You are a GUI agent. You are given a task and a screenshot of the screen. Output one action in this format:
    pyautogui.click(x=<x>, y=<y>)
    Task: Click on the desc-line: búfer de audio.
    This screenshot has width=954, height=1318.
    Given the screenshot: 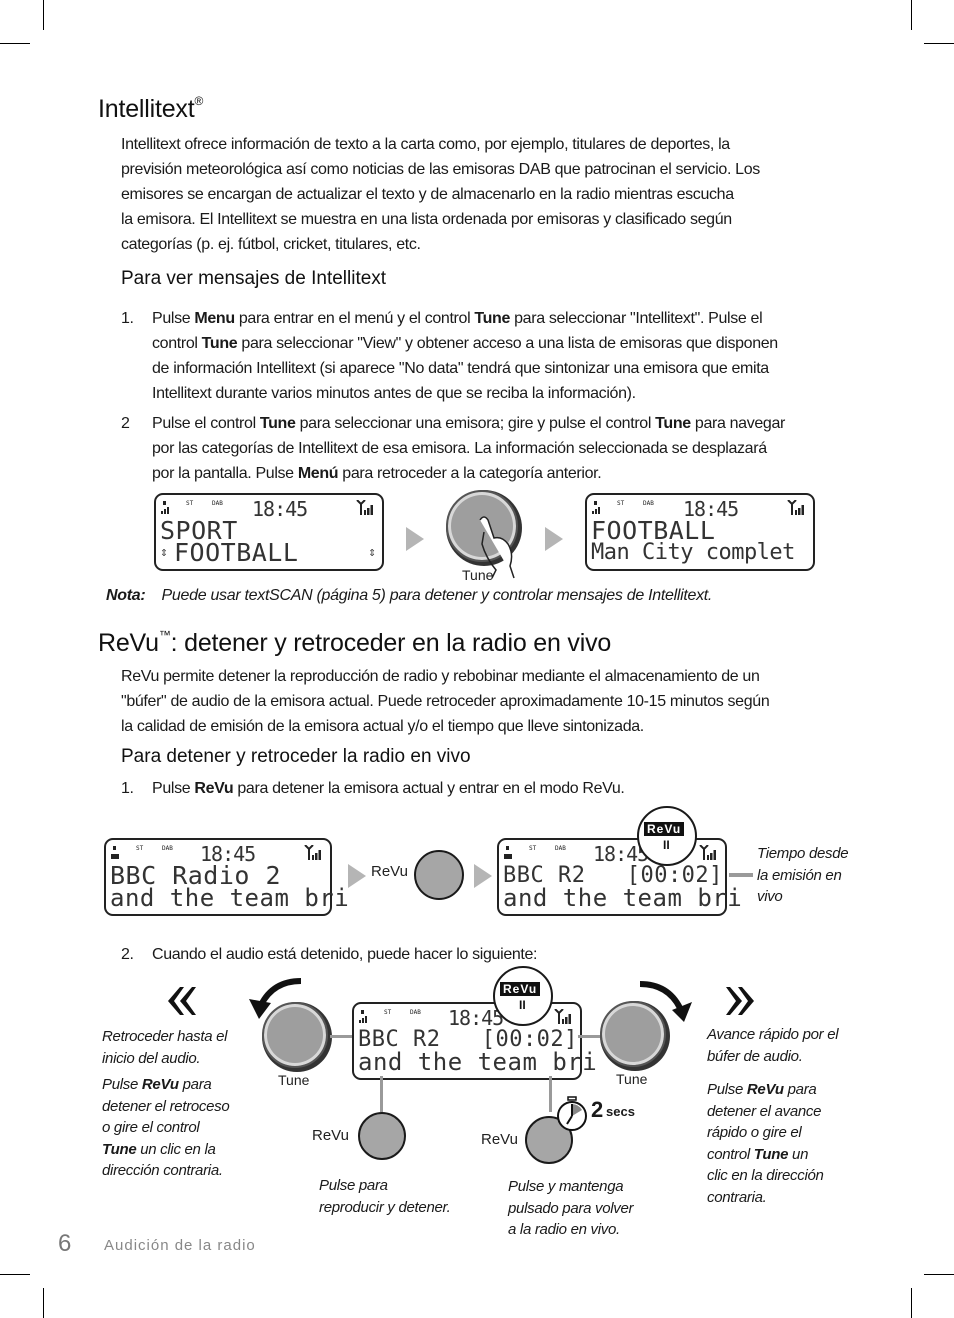 What is the action you would take?
    pyautogui.click(x=755, y=1056)
    